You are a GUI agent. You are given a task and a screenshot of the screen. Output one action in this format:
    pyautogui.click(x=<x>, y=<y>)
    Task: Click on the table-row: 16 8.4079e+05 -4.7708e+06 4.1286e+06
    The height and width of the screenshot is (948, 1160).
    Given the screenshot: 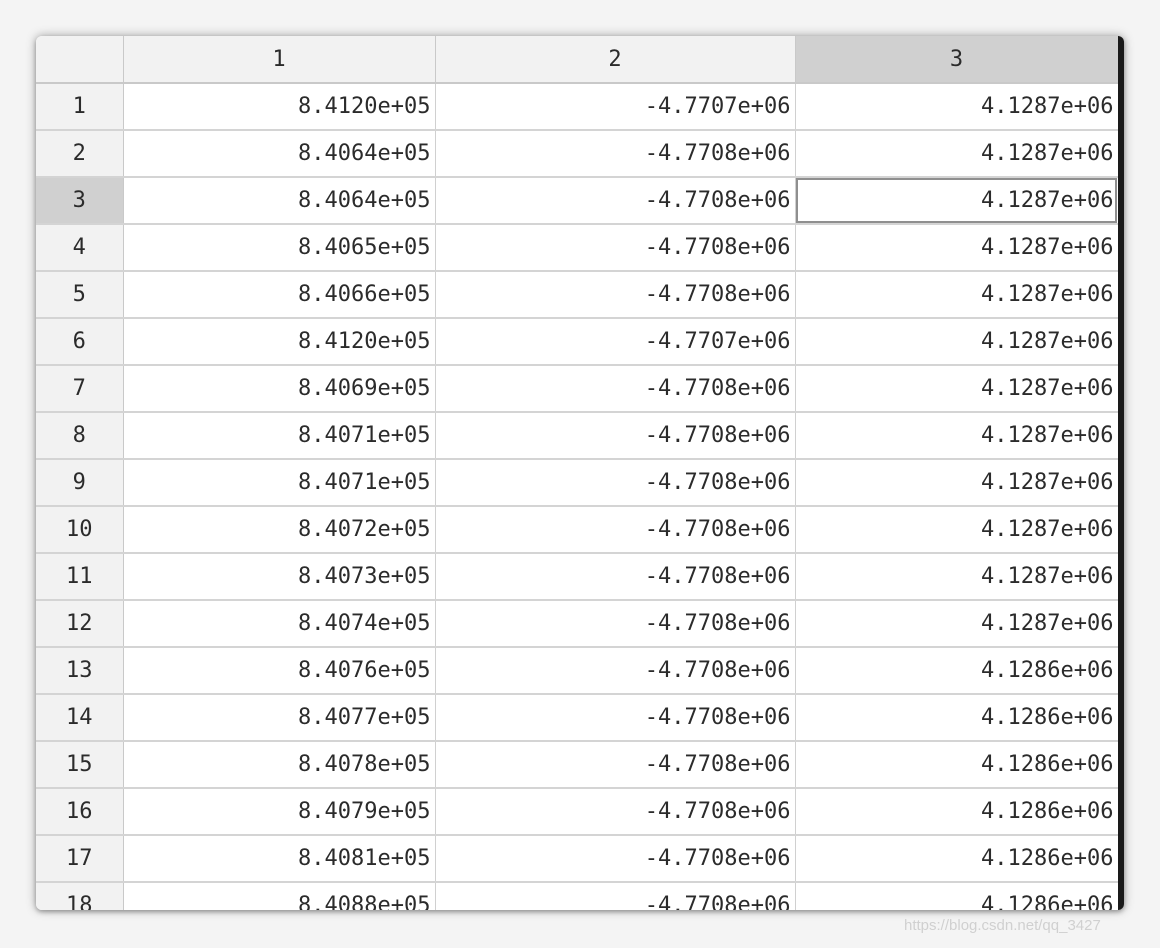 What is the action you would take?
    pyautogui.click(x=577, y=812)
    